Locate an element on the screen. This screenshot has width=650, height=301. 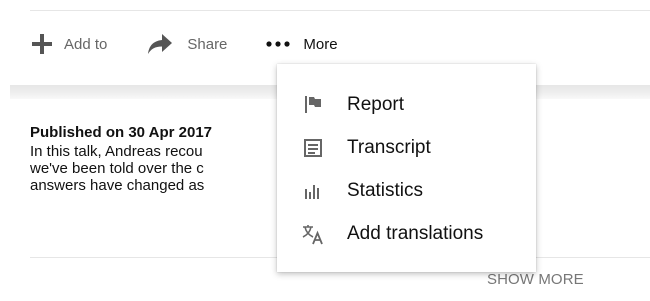
top-divider is located at coordinates (340, 10).